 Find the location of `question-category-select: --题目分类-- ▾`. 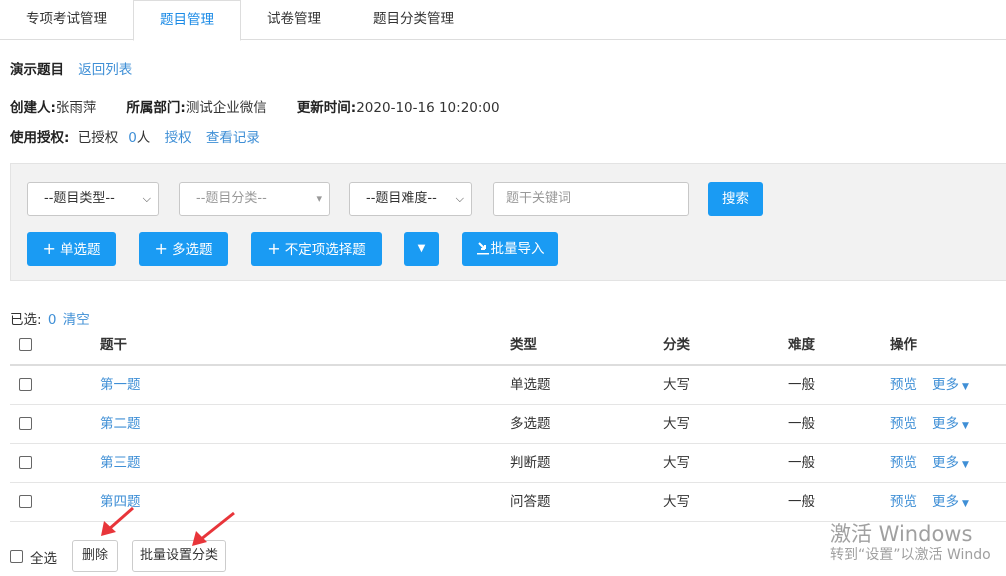

question-category-select: --题目分类-- ▾ is located at coordinates (254, 199).